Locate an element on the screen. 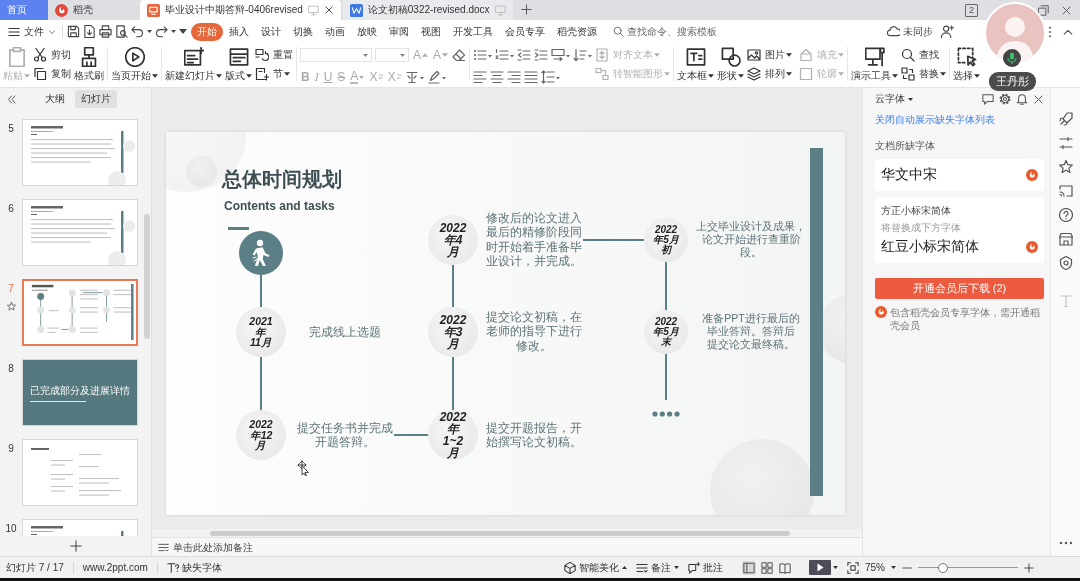 The width and height of the screenshot is (1080, 581). fit-window-icon is located at coordinates (853, 567).